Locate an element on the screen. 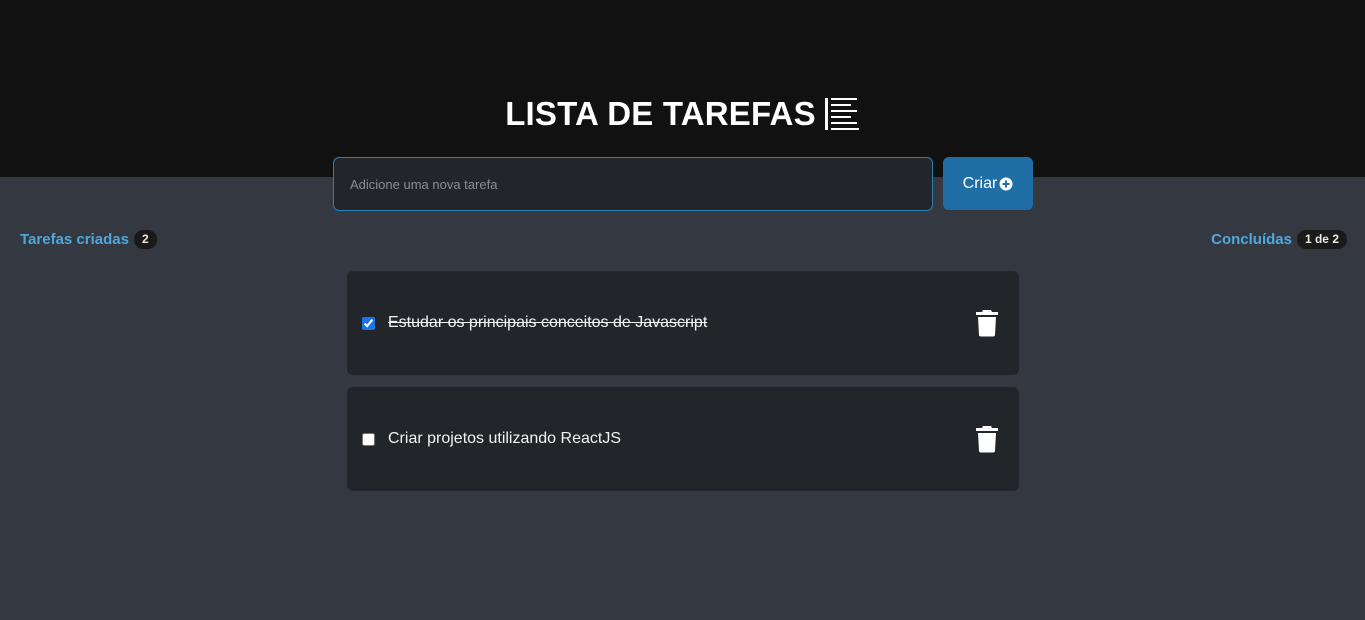 The height and width of the screenshot is (620, 1365). new-task-input is located at coordinates (633, 184).